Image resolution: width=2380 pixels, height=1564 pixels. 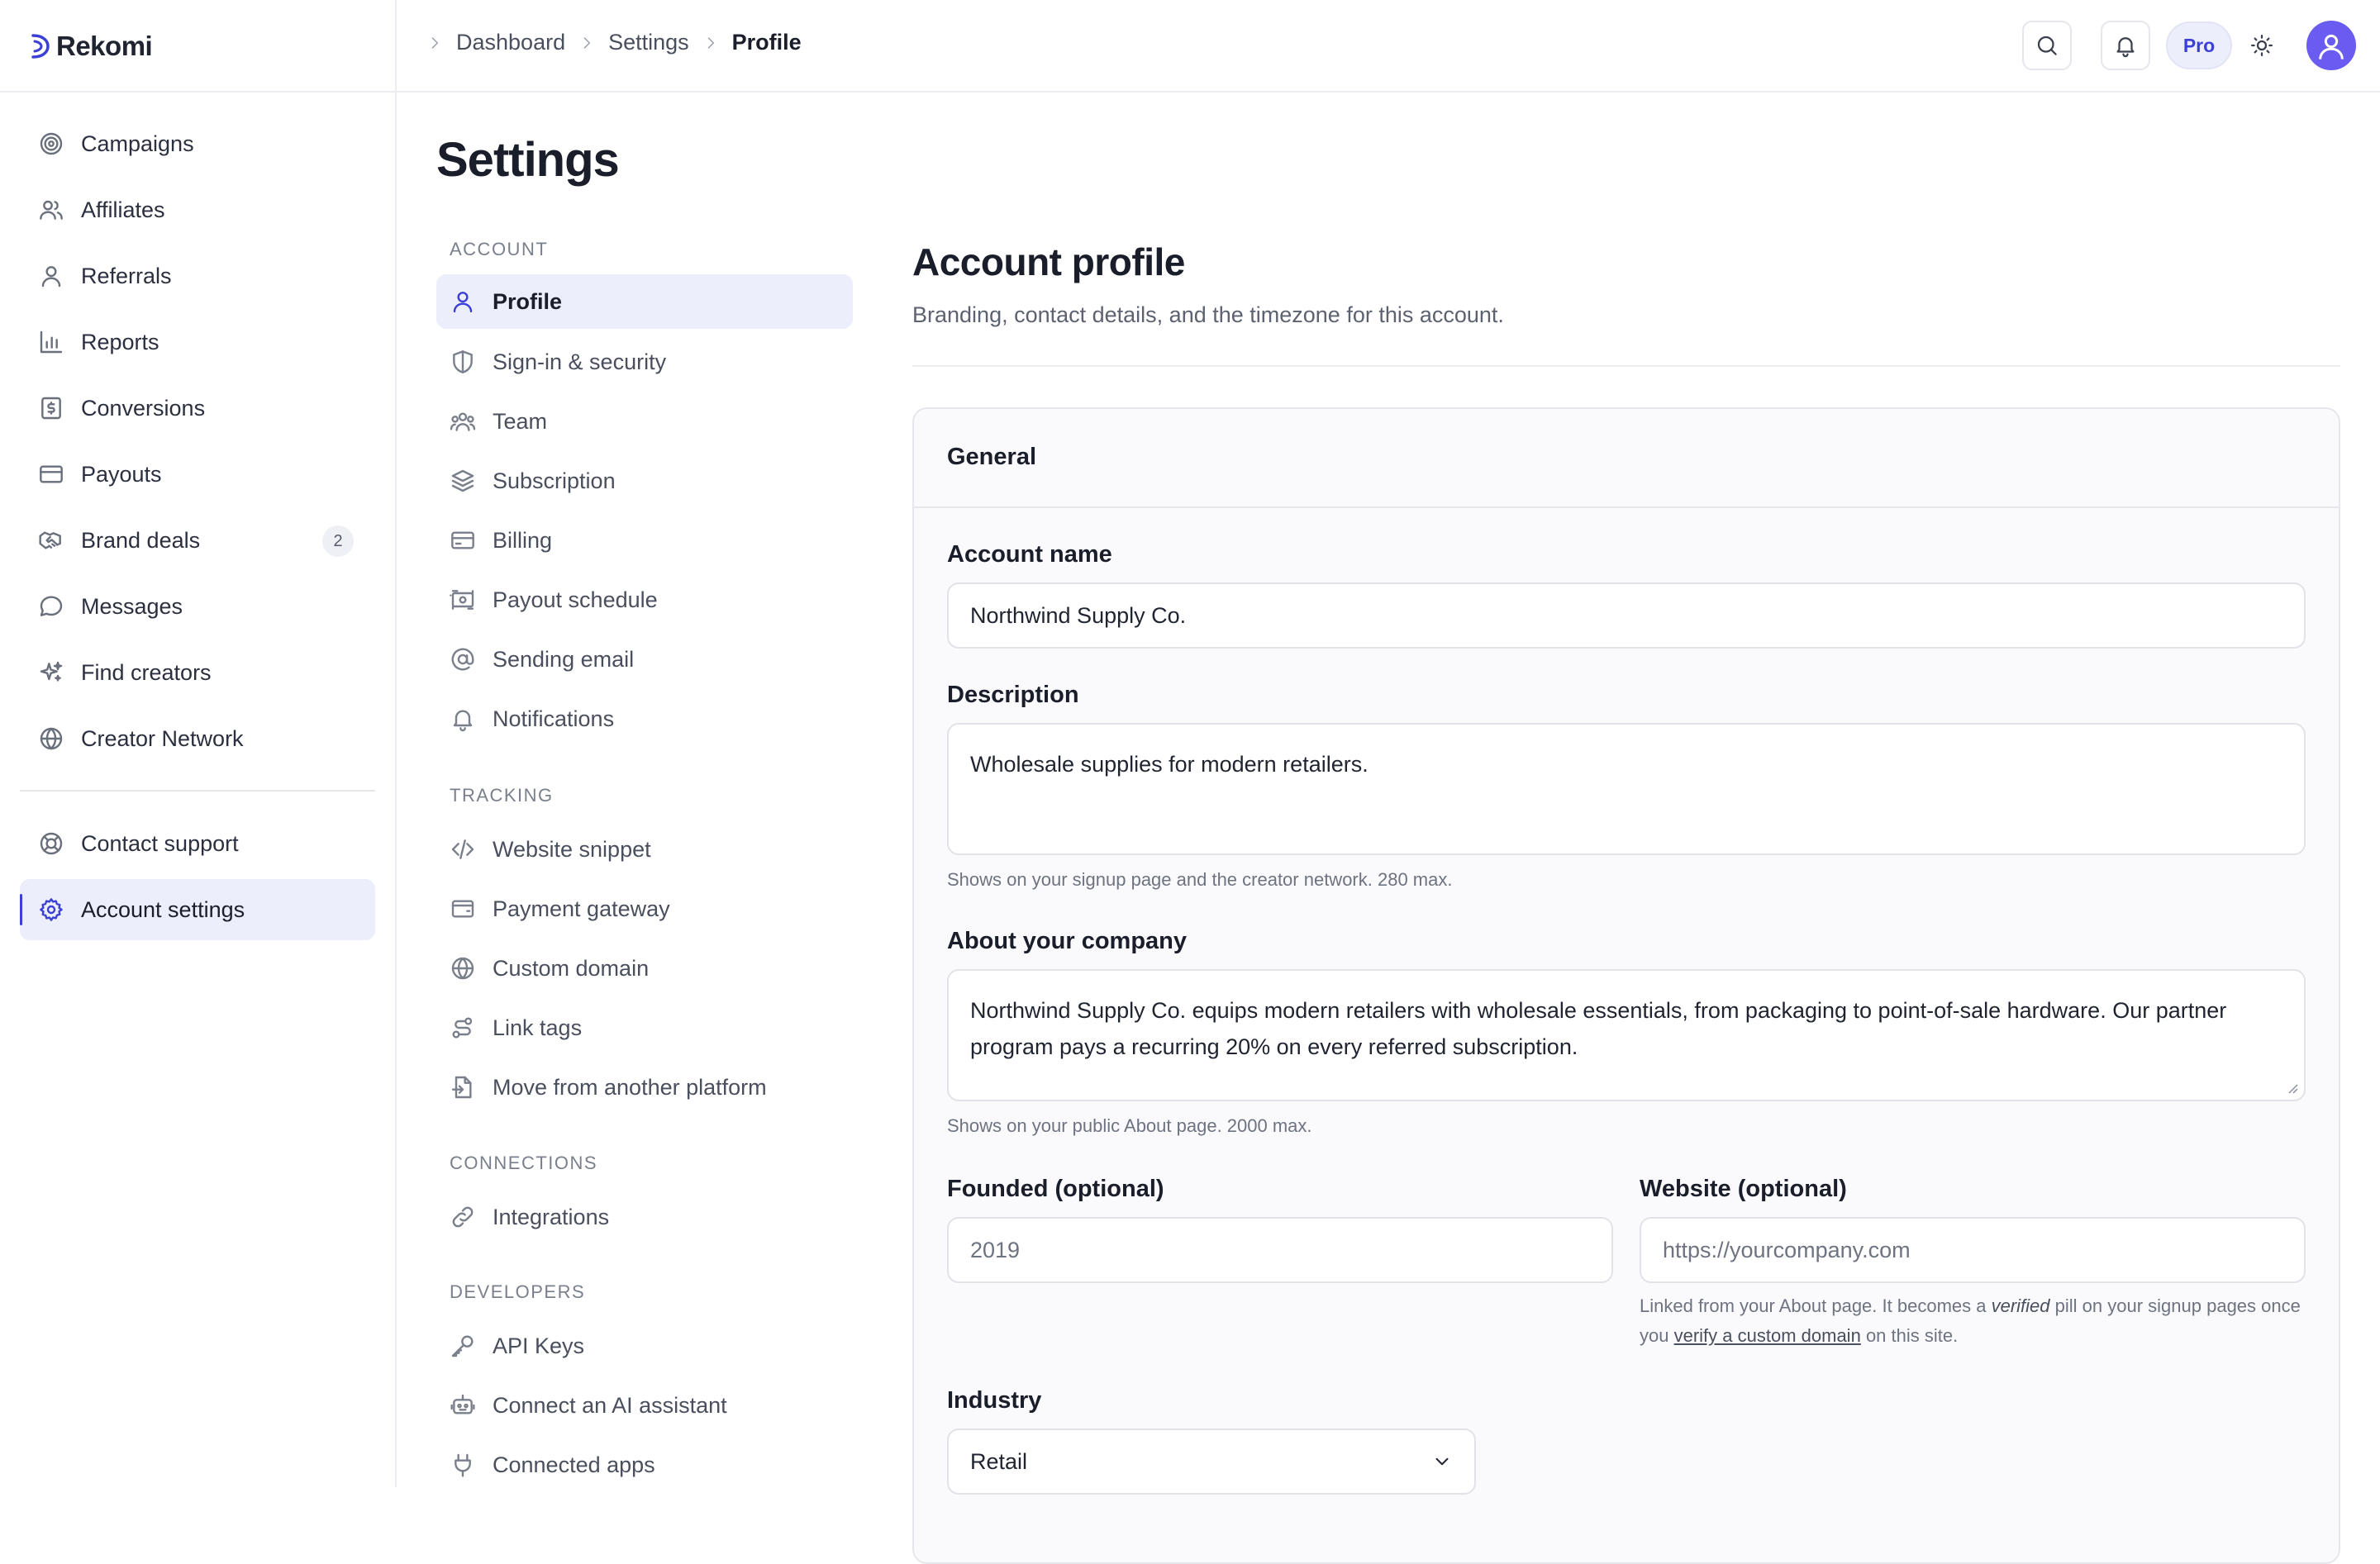 What do you see at coordinates (644, 719) in the screenshot?
I see `settings-item-notifications: Notifications` at bounding box center [644, 719].